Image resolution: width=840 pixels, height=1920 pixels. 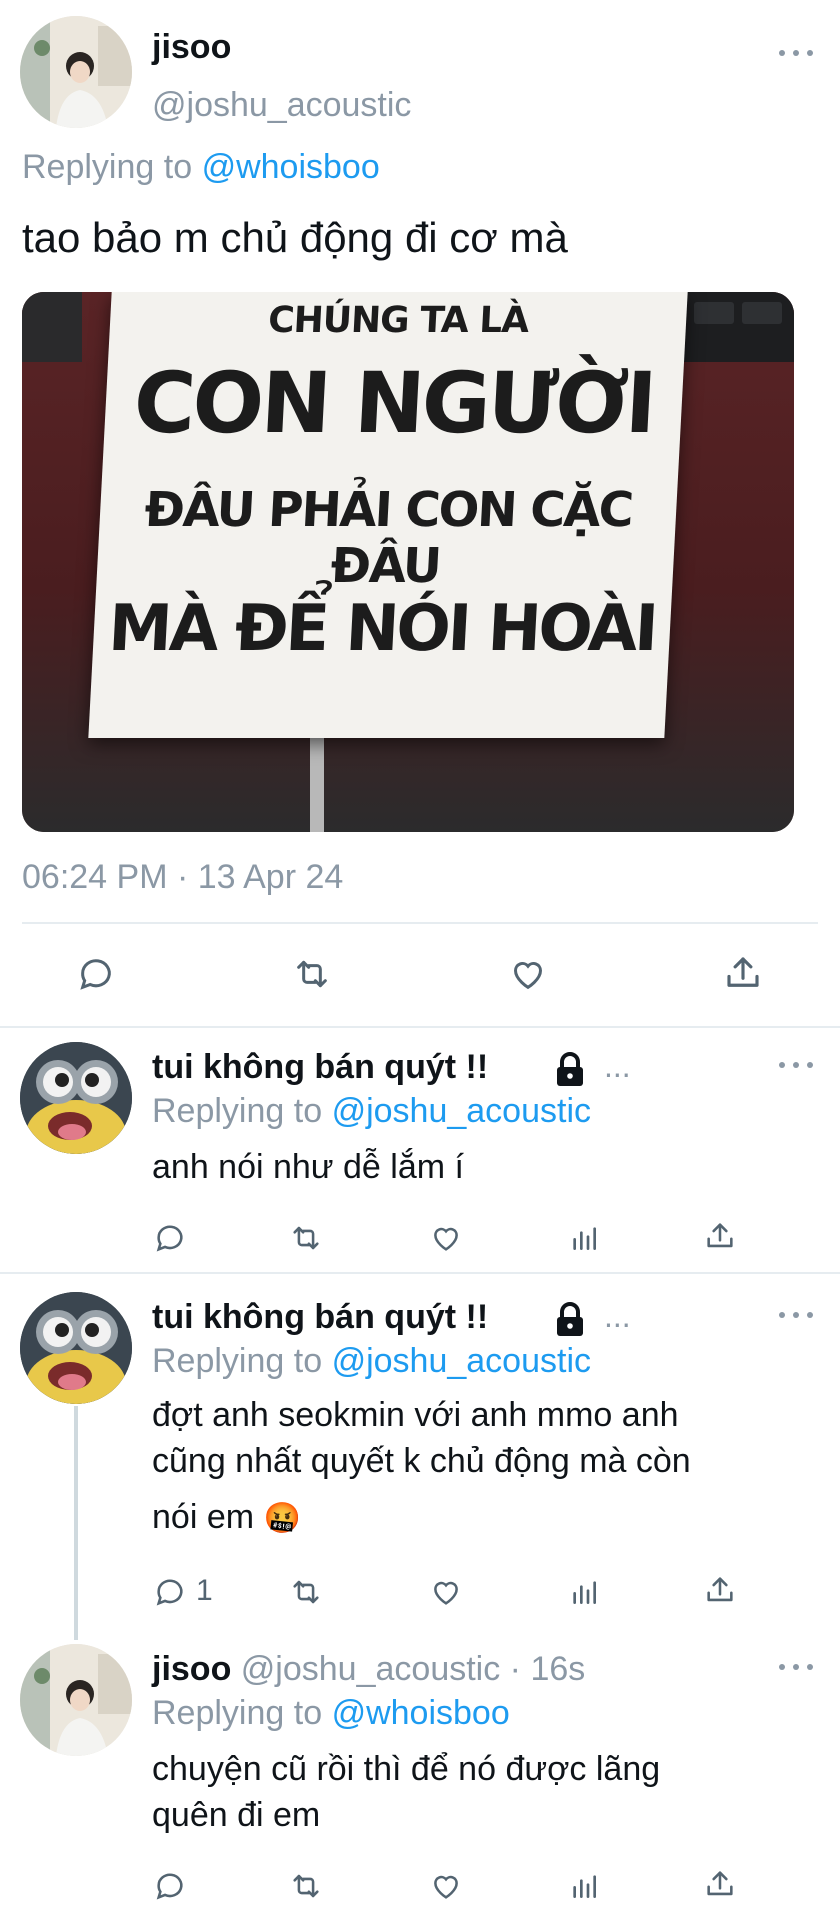 I want to click on tweet-text: tao bảo m chủ động đi cơ mà, so click(x=295, y=237).